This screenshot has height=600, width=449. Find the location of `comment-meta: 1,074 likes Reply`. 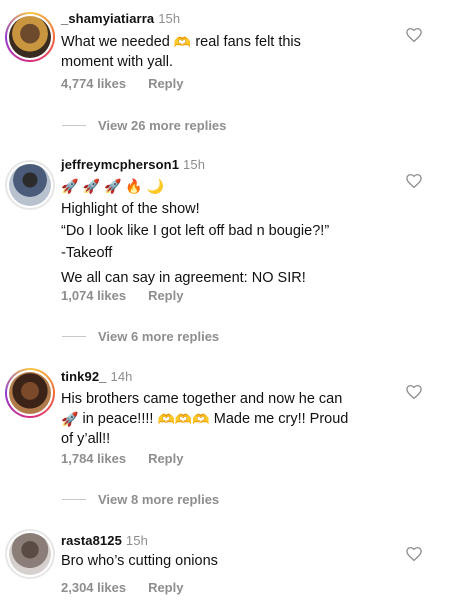

comment-meta: 1,074 likes Reply is located at coordinates (122, 295).